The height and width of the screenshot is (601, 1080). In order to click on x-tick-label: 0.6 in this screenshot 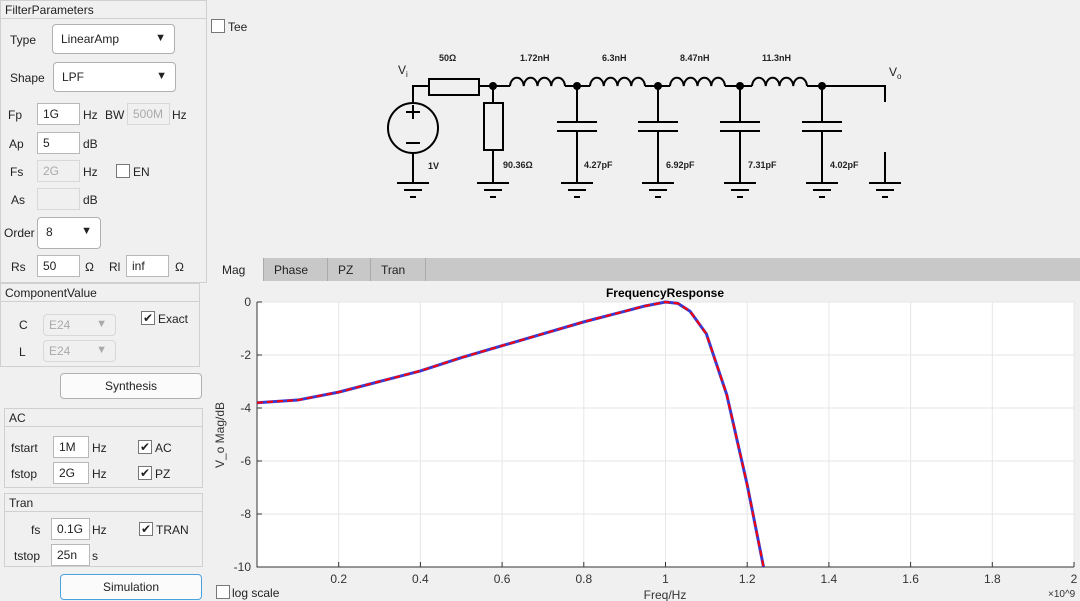, I will do `click(502, 579)`.